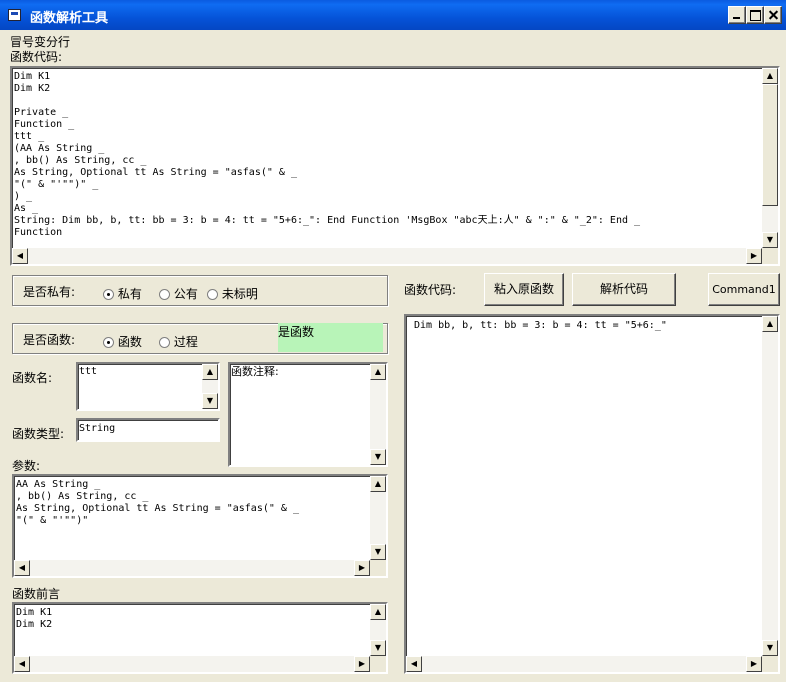 This screenshot has height=682, width=786. What do you see at coordinates (387, 256) in the screenshot?
I see `function-code-hscroll: ◀ ▶` at bounding box center [387, 256].